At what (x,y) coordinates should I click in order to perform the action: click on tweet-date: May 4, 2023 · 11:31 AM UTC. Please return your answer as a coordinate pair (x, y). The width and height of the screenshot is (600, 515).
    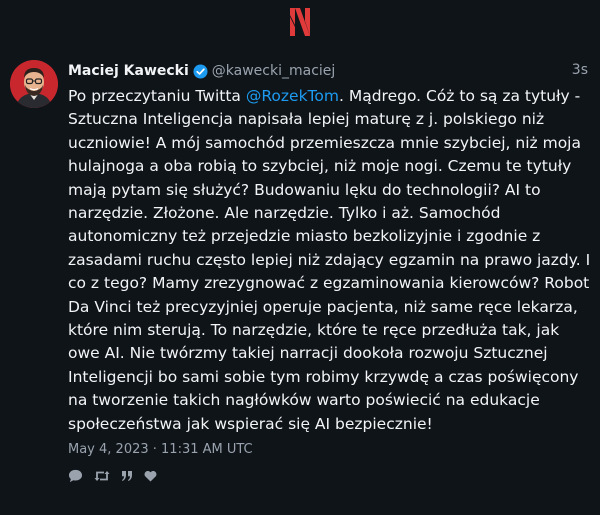
    Looking at the image, I should click on (328, 450).